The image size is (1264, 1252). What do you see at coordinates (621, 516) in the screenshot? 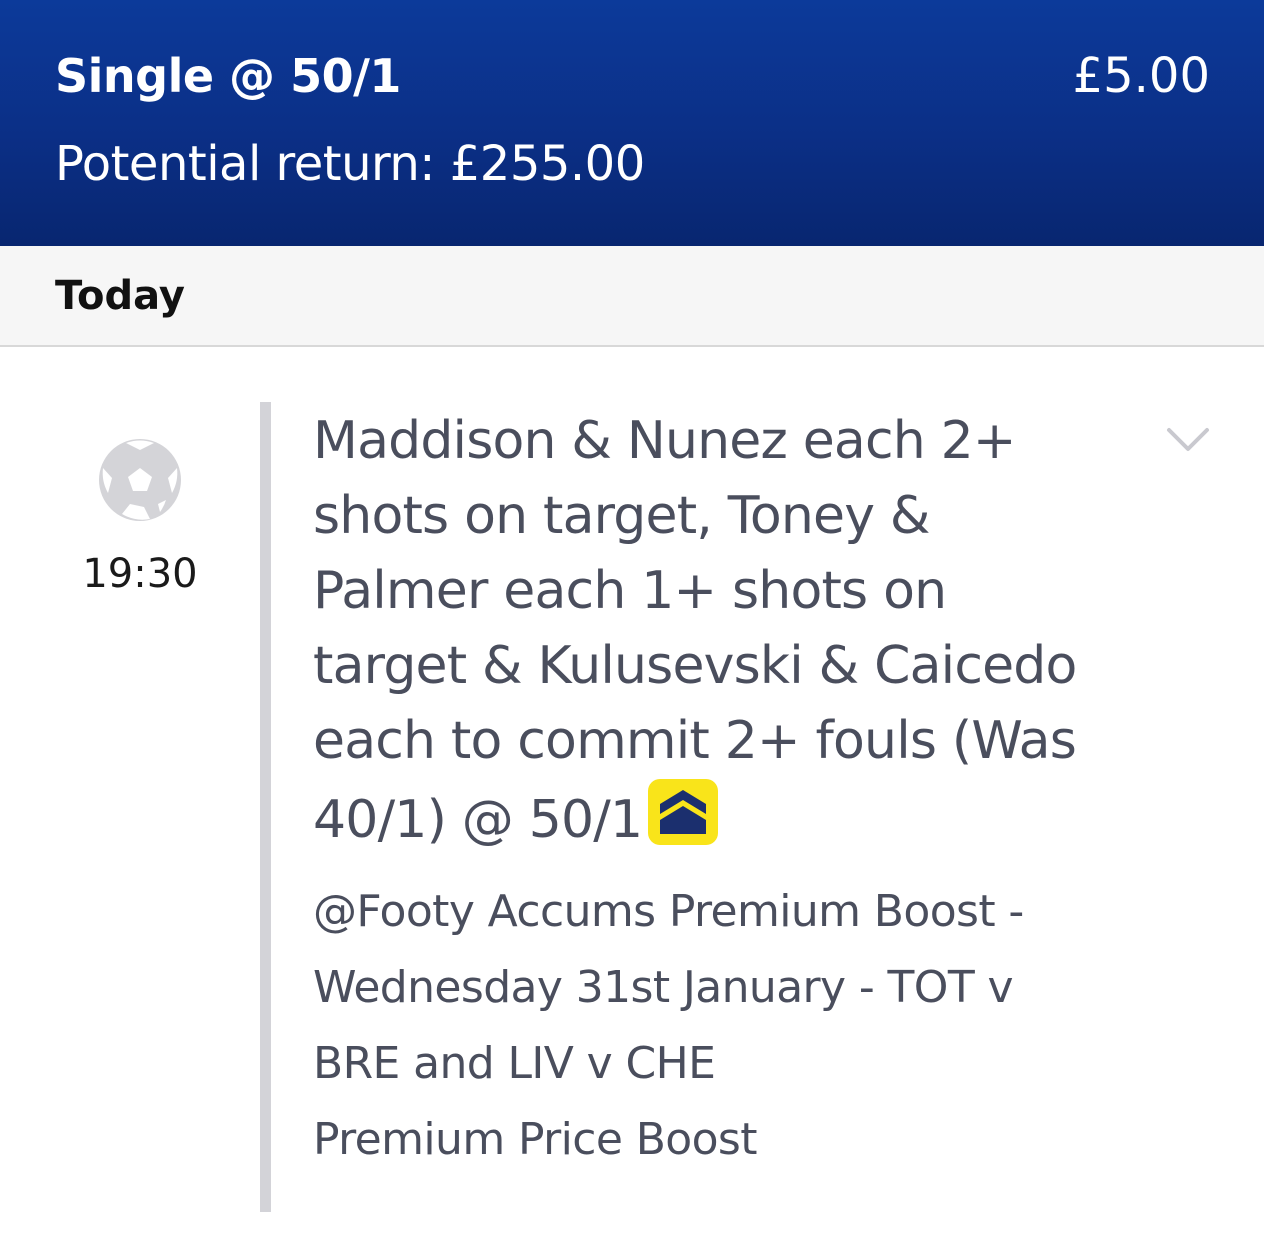
I see `selection-line: shots on target, Toney &` at bounding box center [621, 516].